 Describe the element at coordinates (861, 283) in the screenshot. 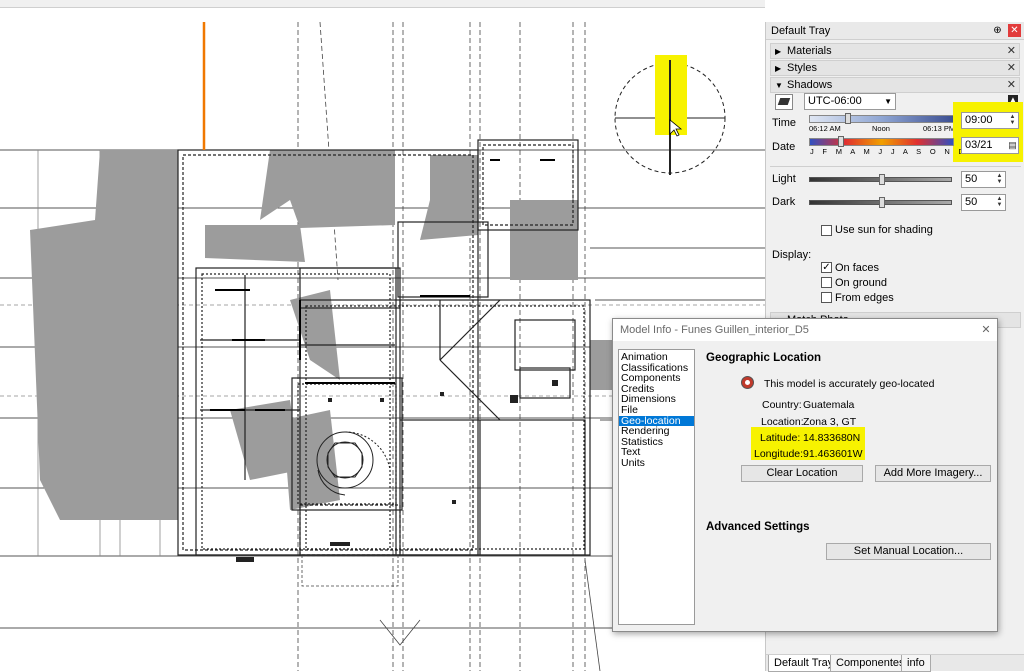

I see `on-ground-label: On ground` at that location.